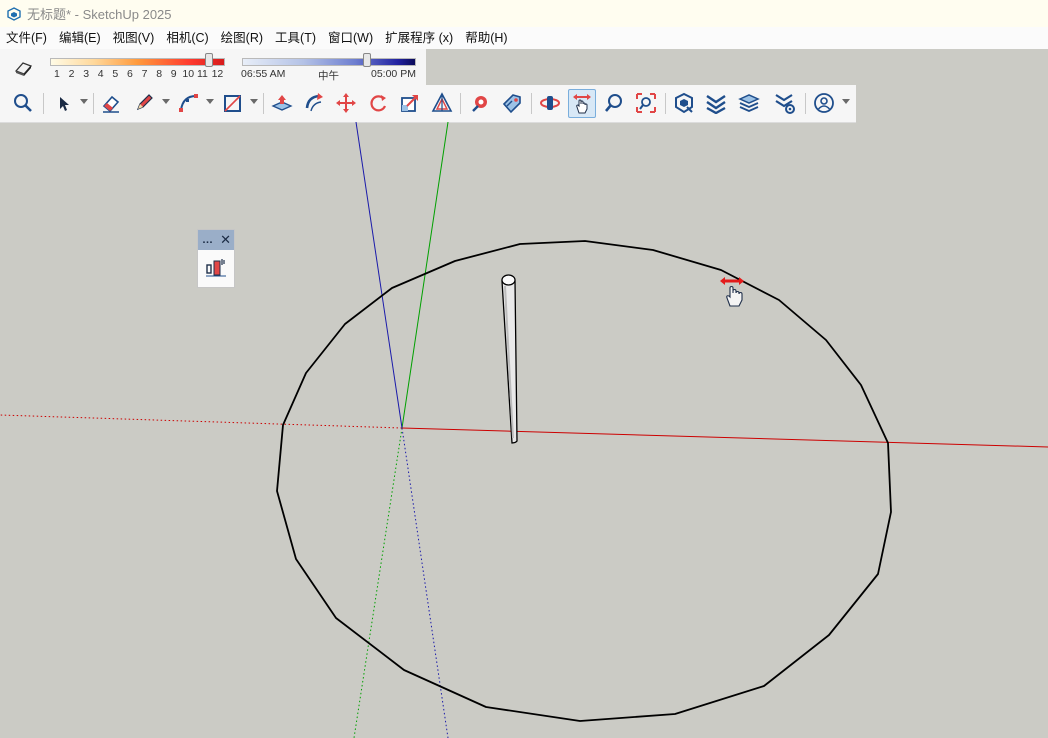  I want to click on time-start-label: 06:55 AM, so click(263, 74).